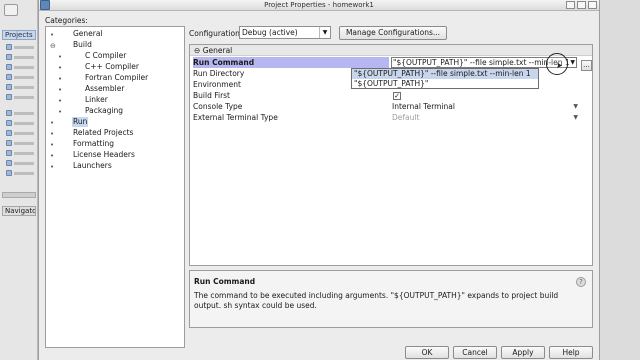 This screenshot has width=640, height=360. What do you see at coordinates (427, 352) in the screenshot?
I see `ok-button: OK` at bounding box center [427, 352].